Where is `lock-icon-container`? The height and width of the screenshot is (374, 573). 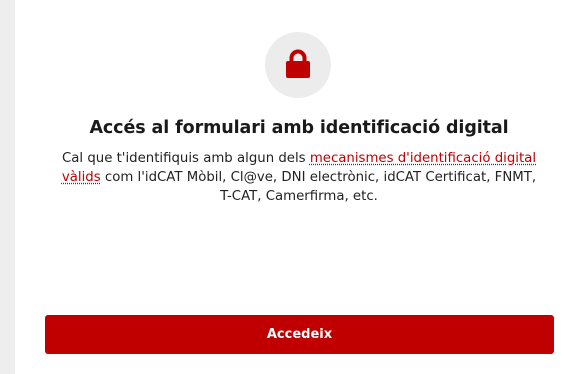
lock-icon-container is located at coordinates (298, 65).